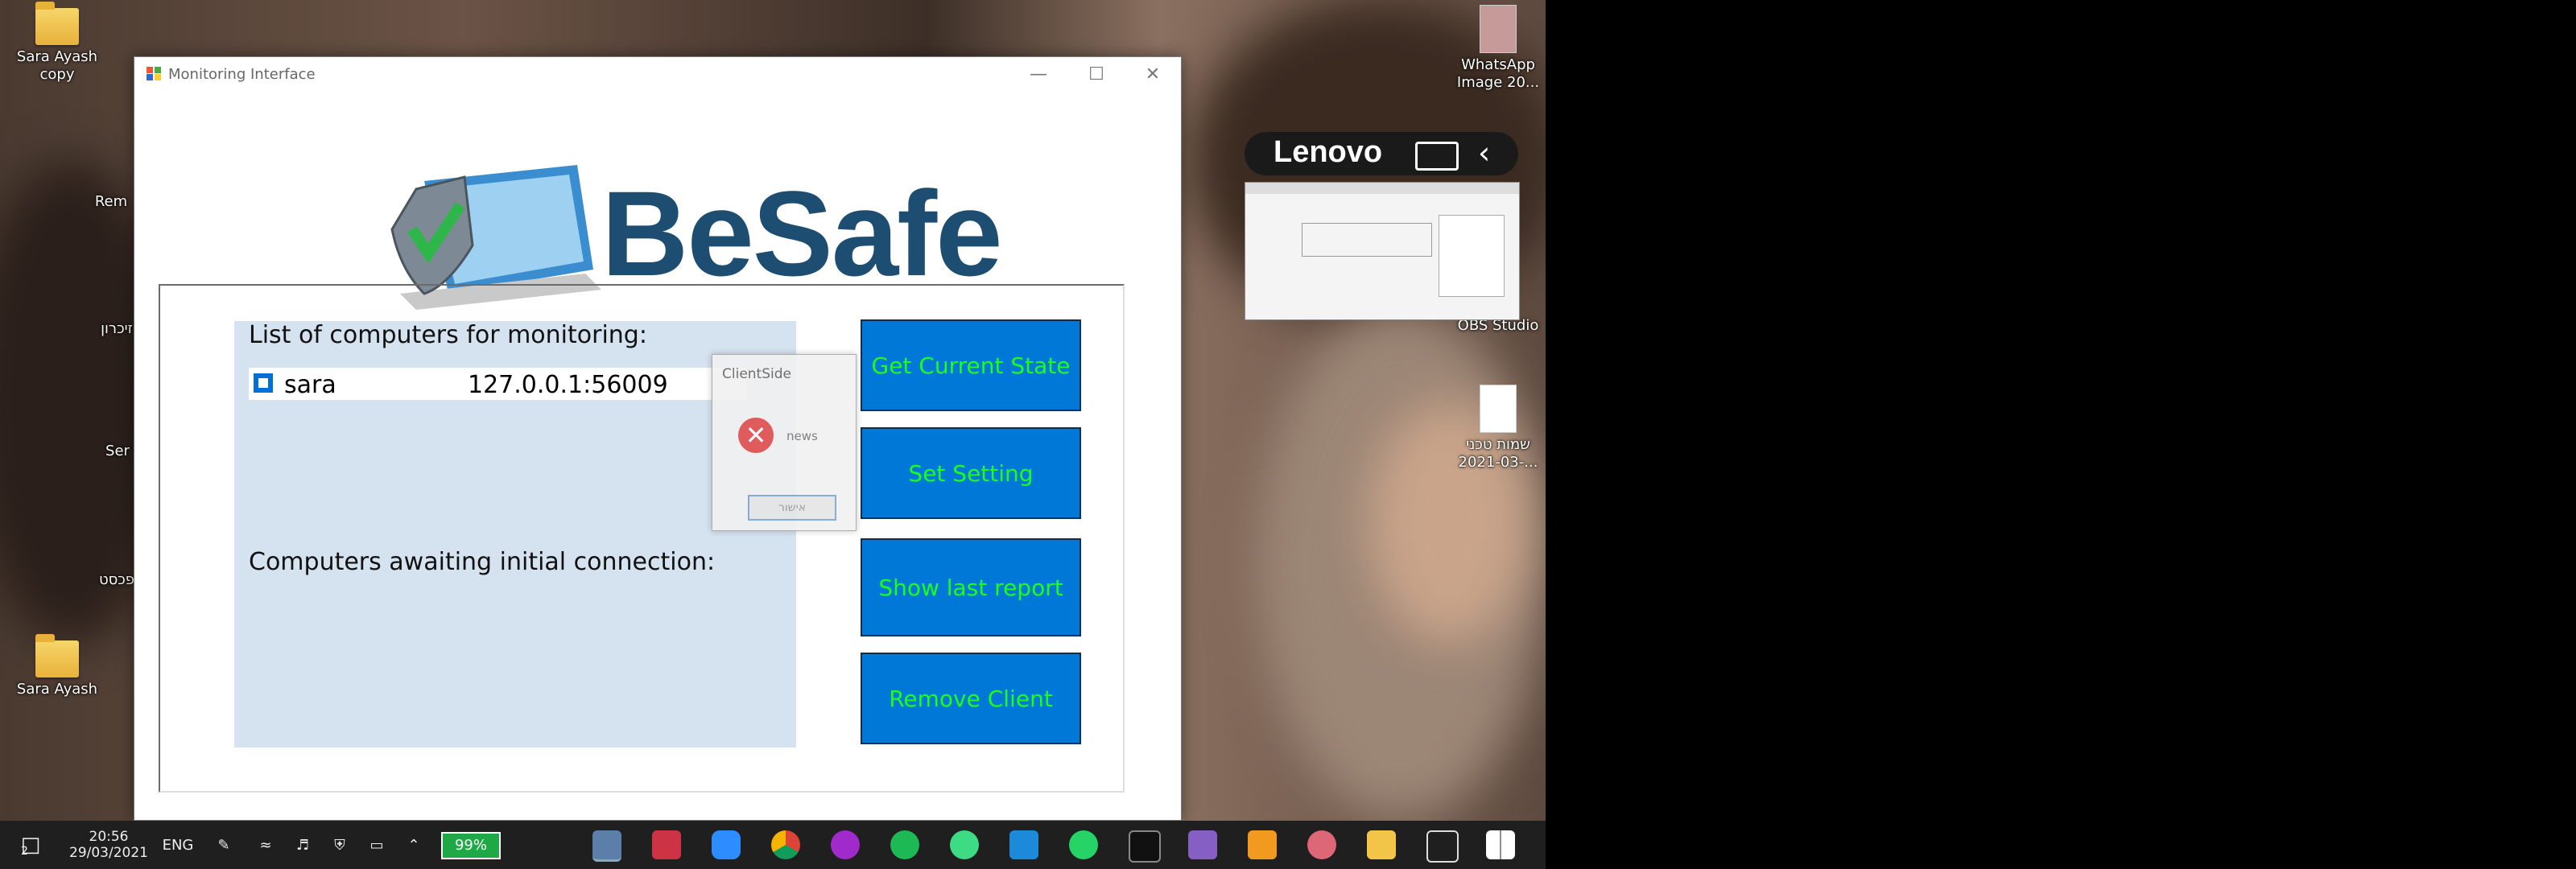 This screenshot has width=2576, height=869. I want to click on client-side-message-box: ClientSide ✕ news אישור, so click(784, 443).